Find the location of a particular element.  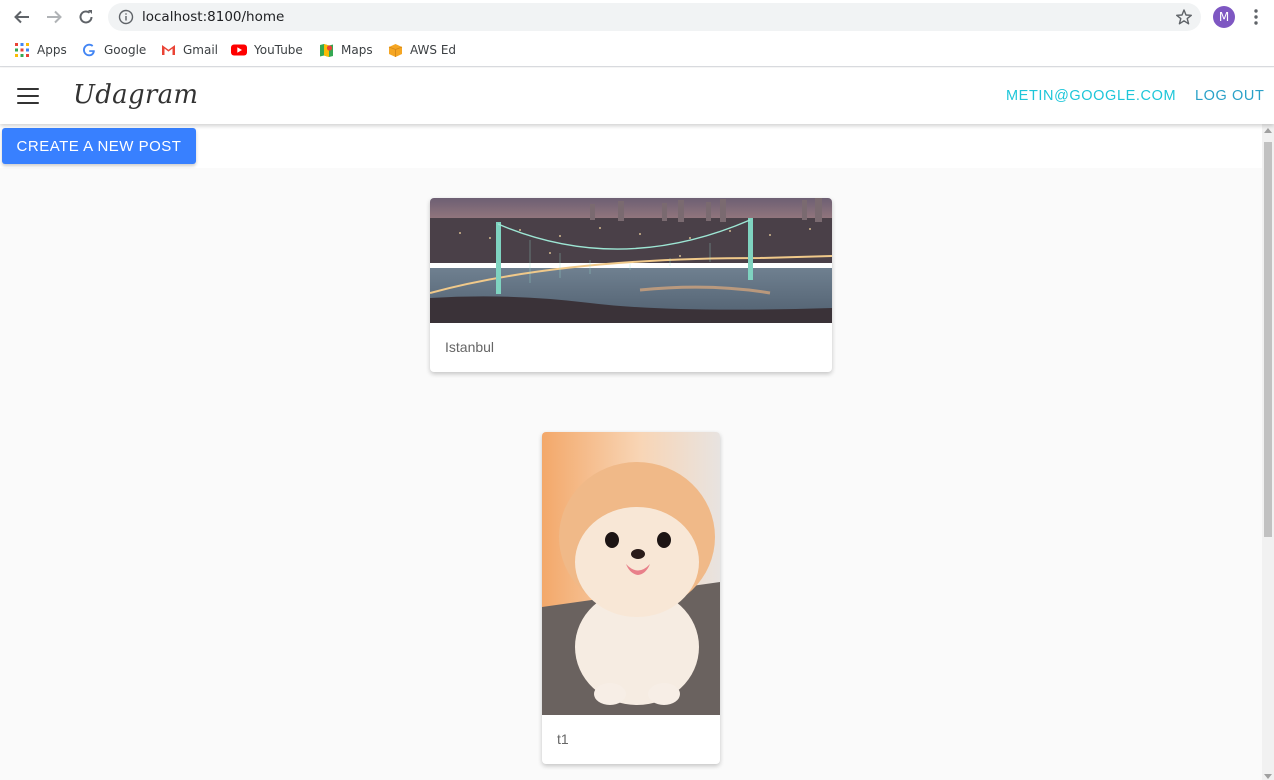

bookmark-label: Google is located at coordinates (125, 50).